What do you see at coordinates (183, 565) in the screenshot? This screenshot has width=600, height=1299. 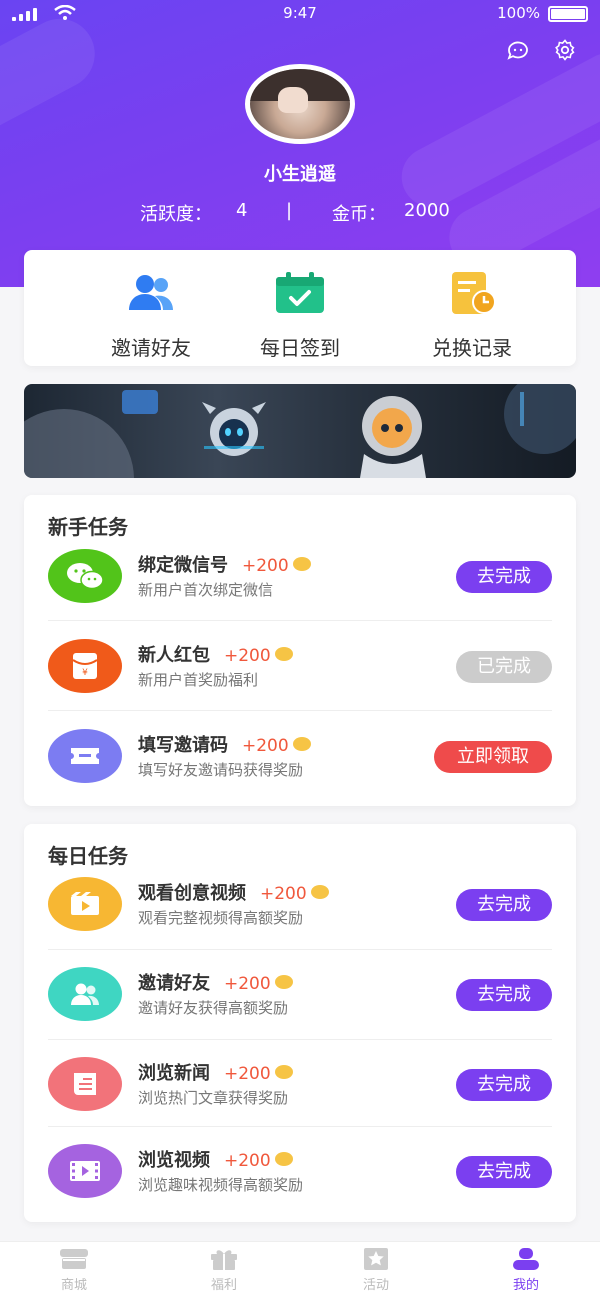 I see `task-name: 绑定微信号` at bounding box center [183, 565].